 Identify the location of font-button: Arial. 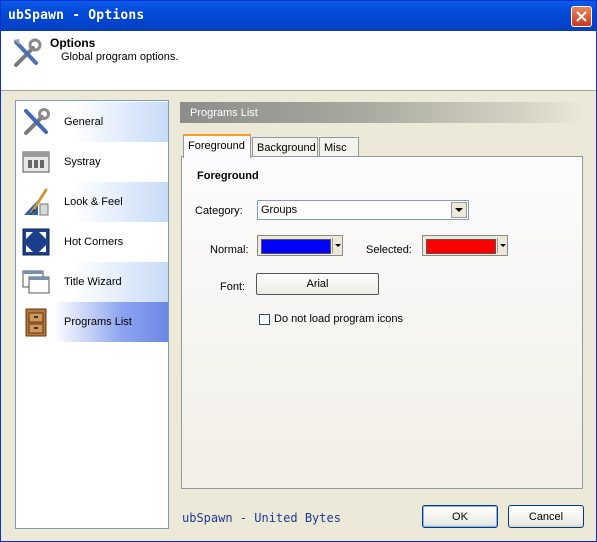
(317, 284).